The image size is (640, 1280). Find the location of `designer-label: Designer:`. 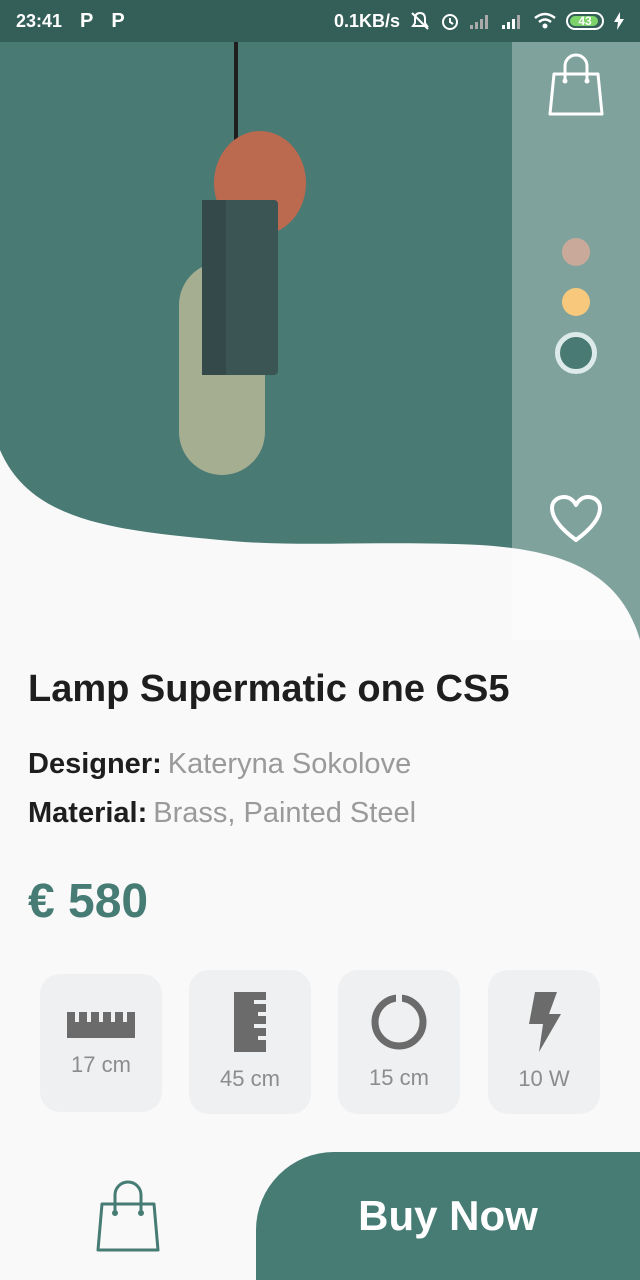

designer-label: Designer: is located at coordinates (95, 764).